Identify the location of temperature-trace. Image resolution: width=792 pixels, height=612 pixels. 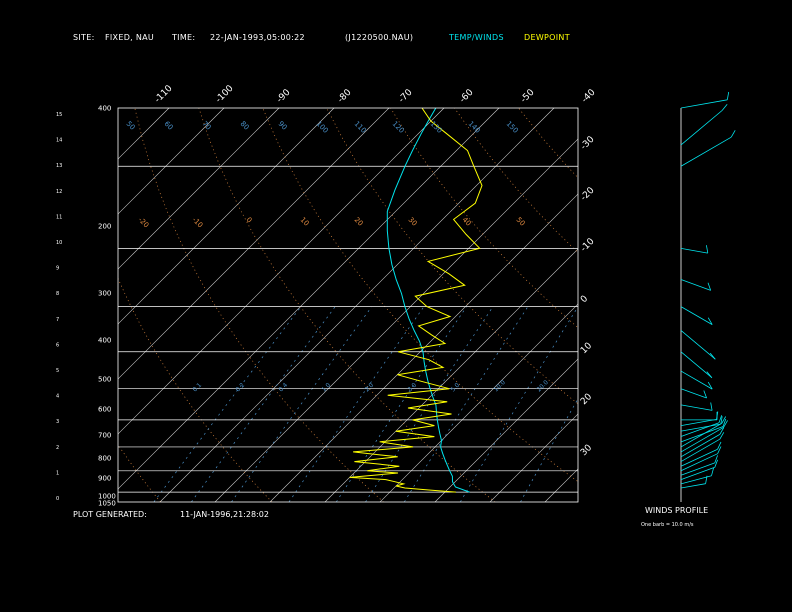
(428, 300).